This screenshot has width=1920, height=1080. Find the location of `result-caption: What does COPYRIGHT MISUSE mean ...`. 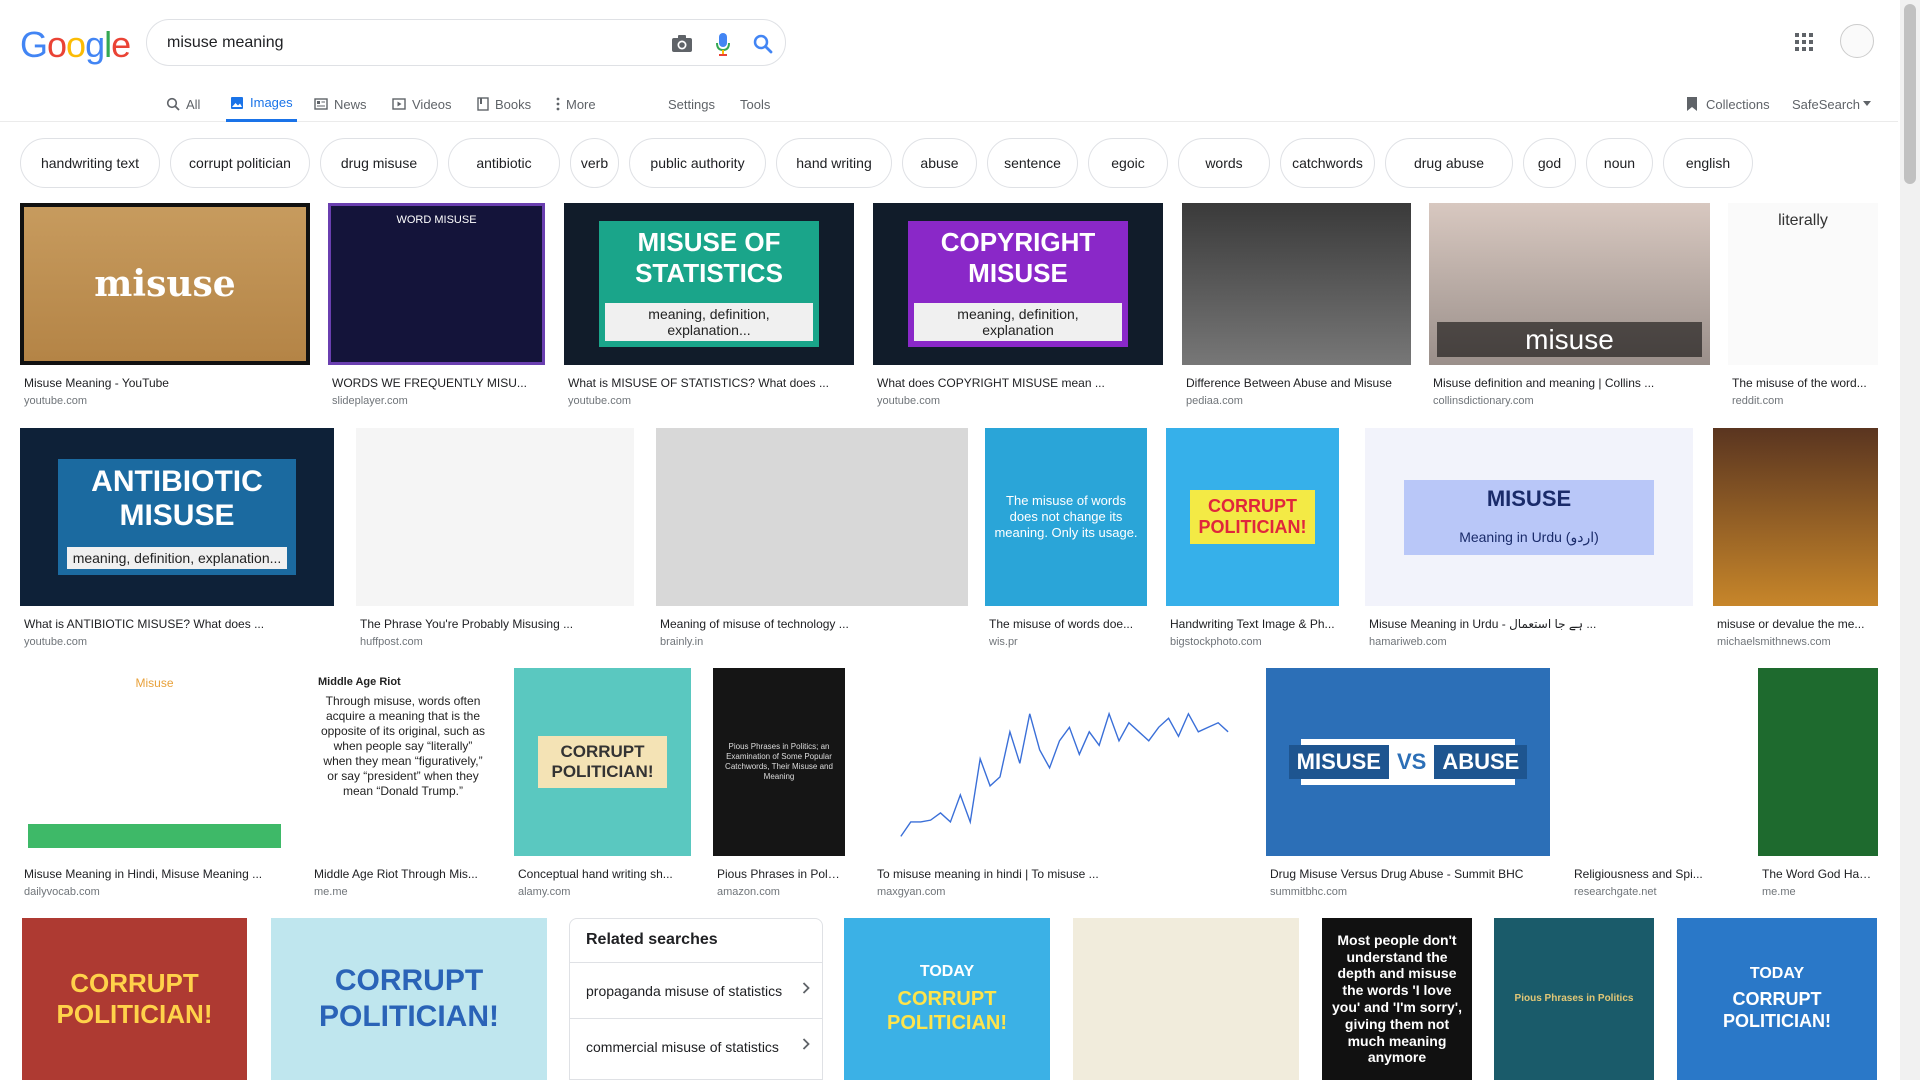

result-caption: What does COPYRIGHT MISUSE mean ... is located at coordinates (1018, 383).